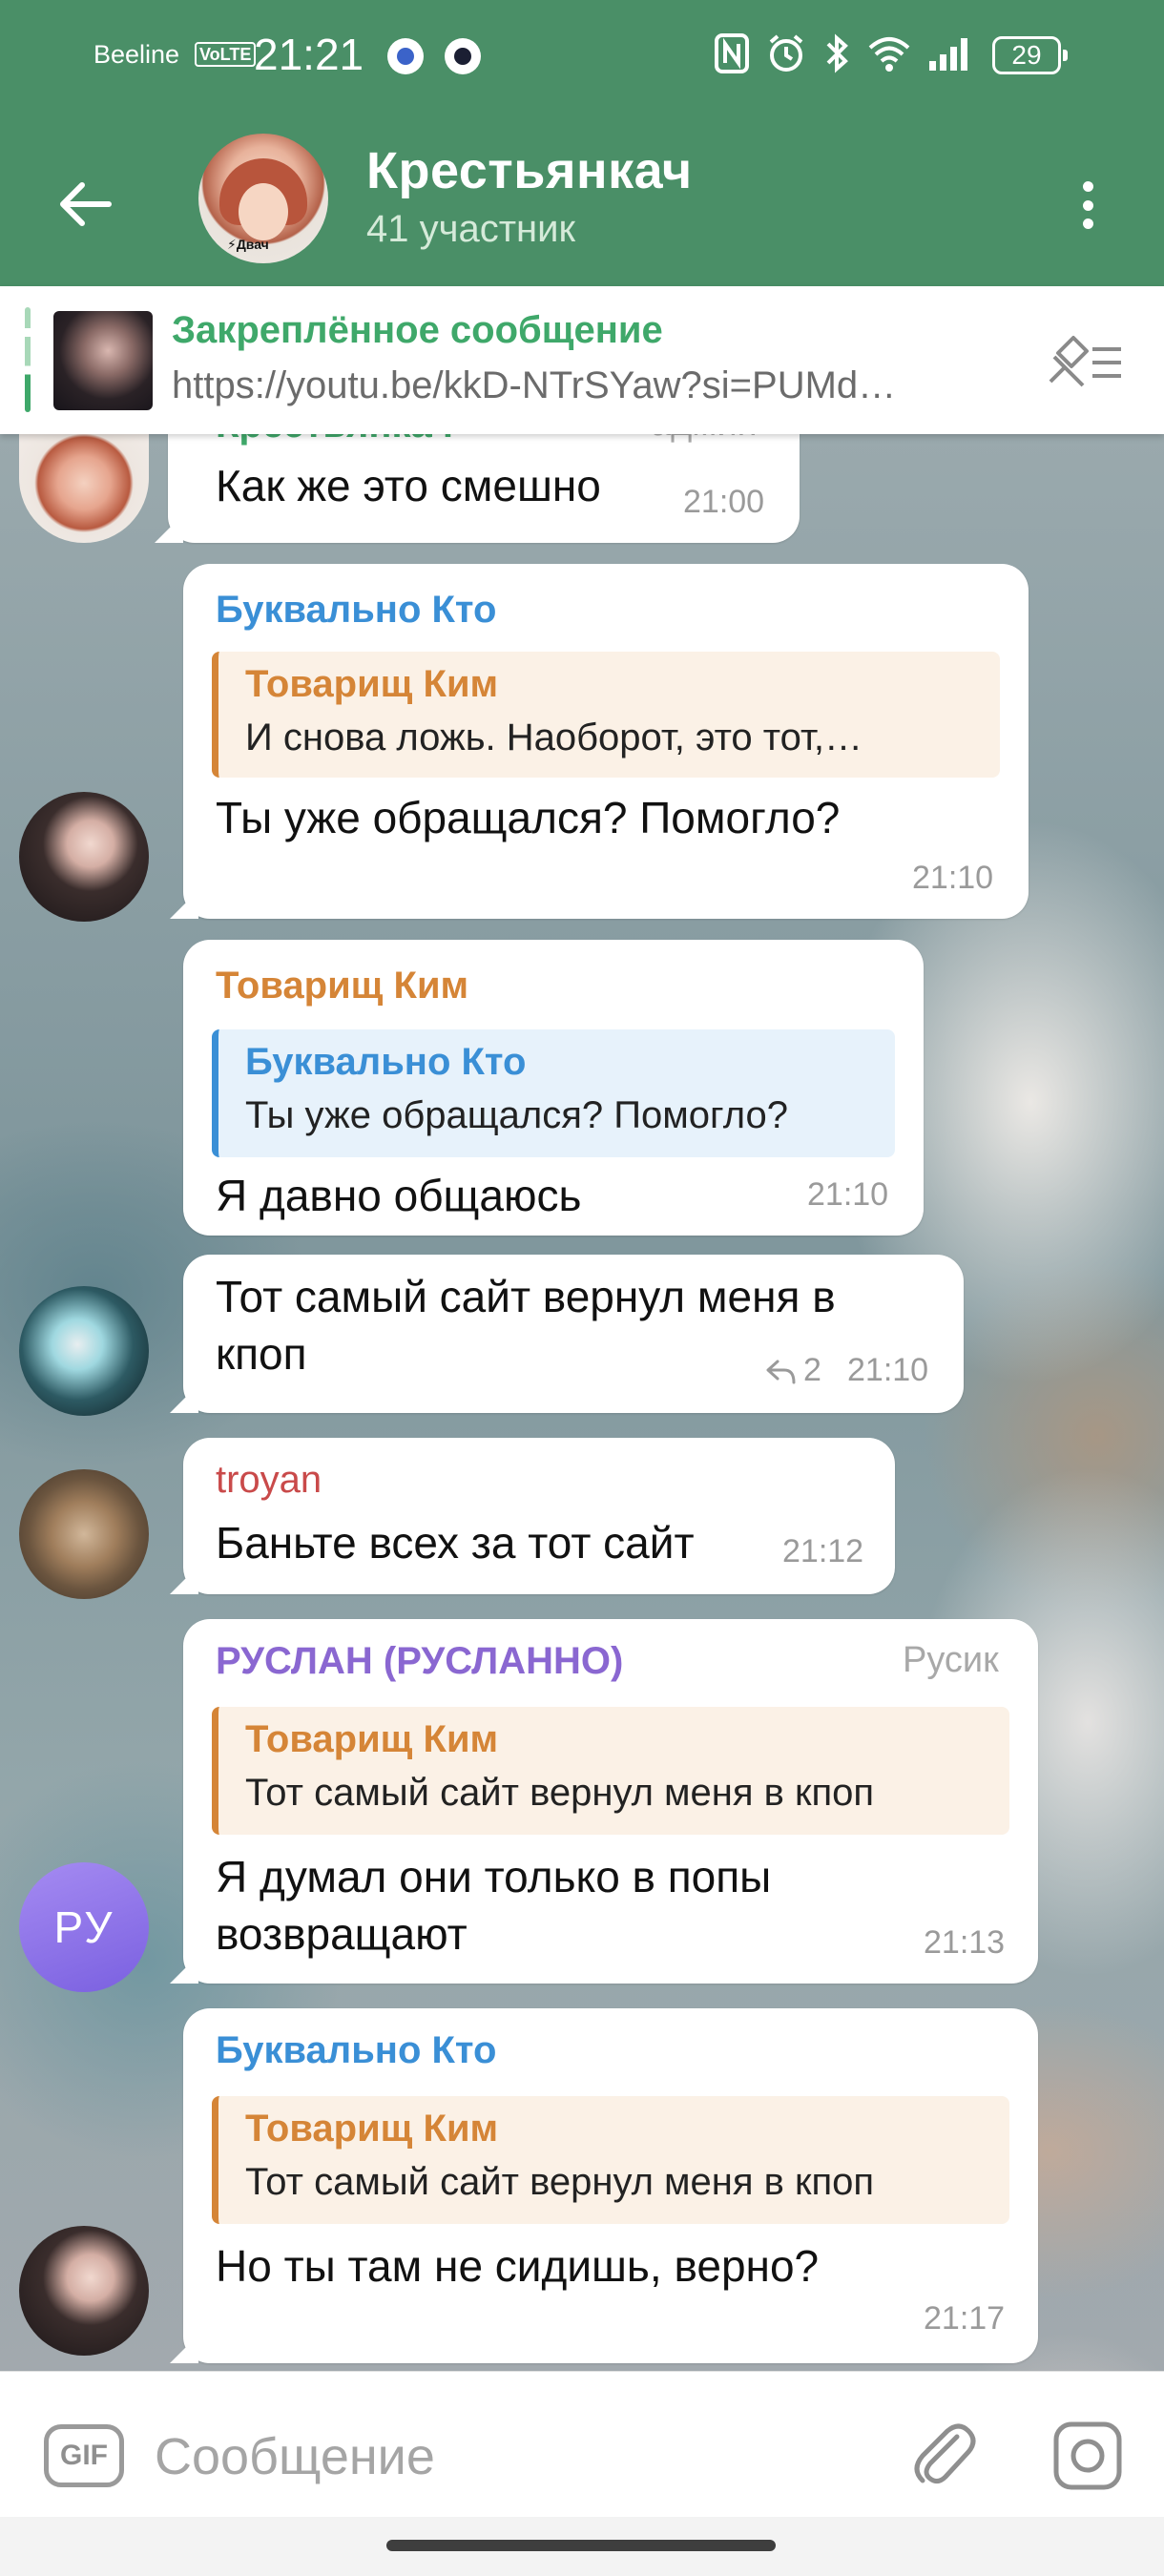 The width and height of the screenshot is (1164, 2576). What do you see at coordinates (951, 1660) in the screenshot?
I see `sender-role: Русик` at bounding box center [951, 1660].